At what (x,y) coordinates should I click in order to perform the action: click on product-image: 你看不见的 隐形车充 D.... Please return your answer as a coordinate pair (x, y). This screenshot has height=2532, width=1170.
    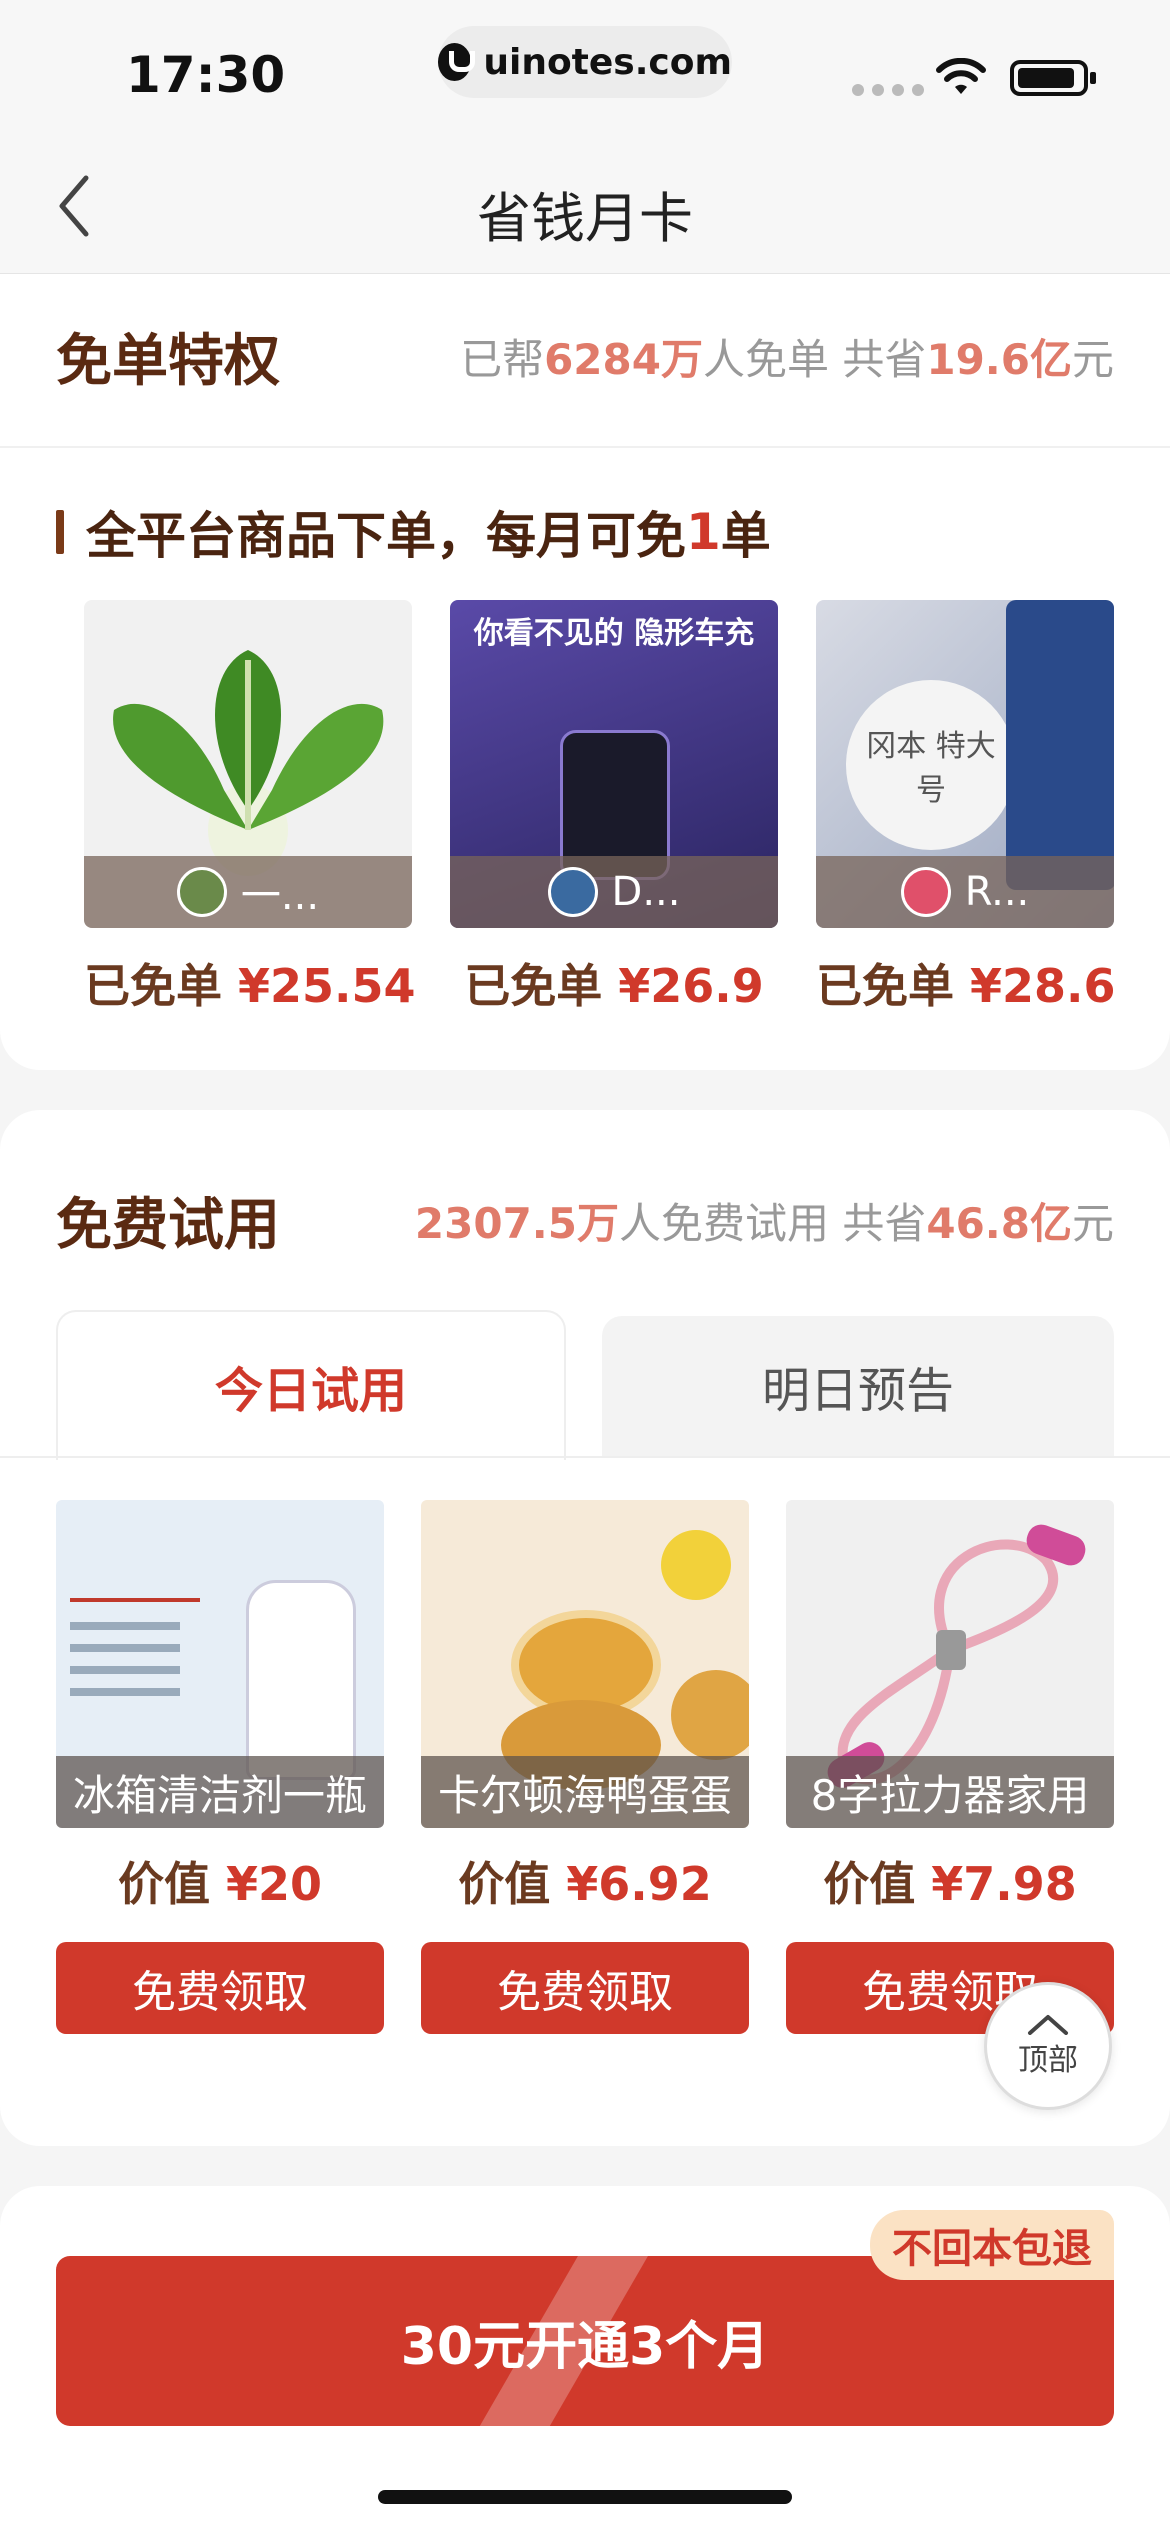
    Looking at the image, I should click on (614, 764).